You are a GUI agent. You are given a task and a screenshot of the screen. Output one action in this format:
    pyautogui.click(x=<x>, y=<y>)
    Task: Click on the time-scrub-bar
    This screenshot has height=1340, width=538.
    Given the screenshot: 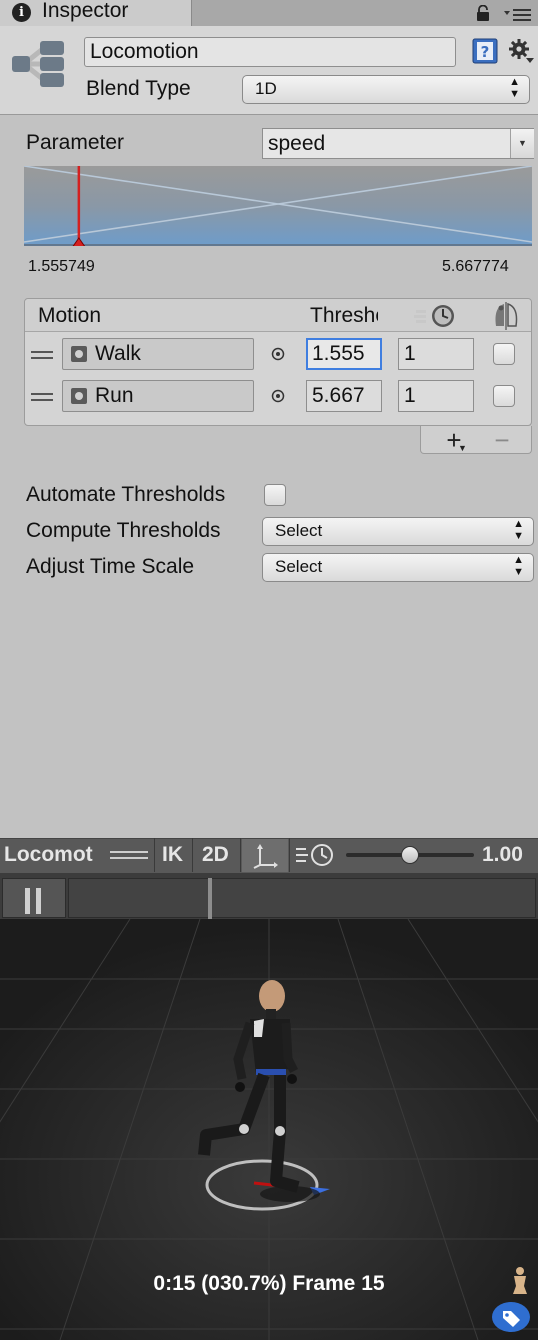 What is the action you would take?
    pyautogui.click(x=302, y=898)
    